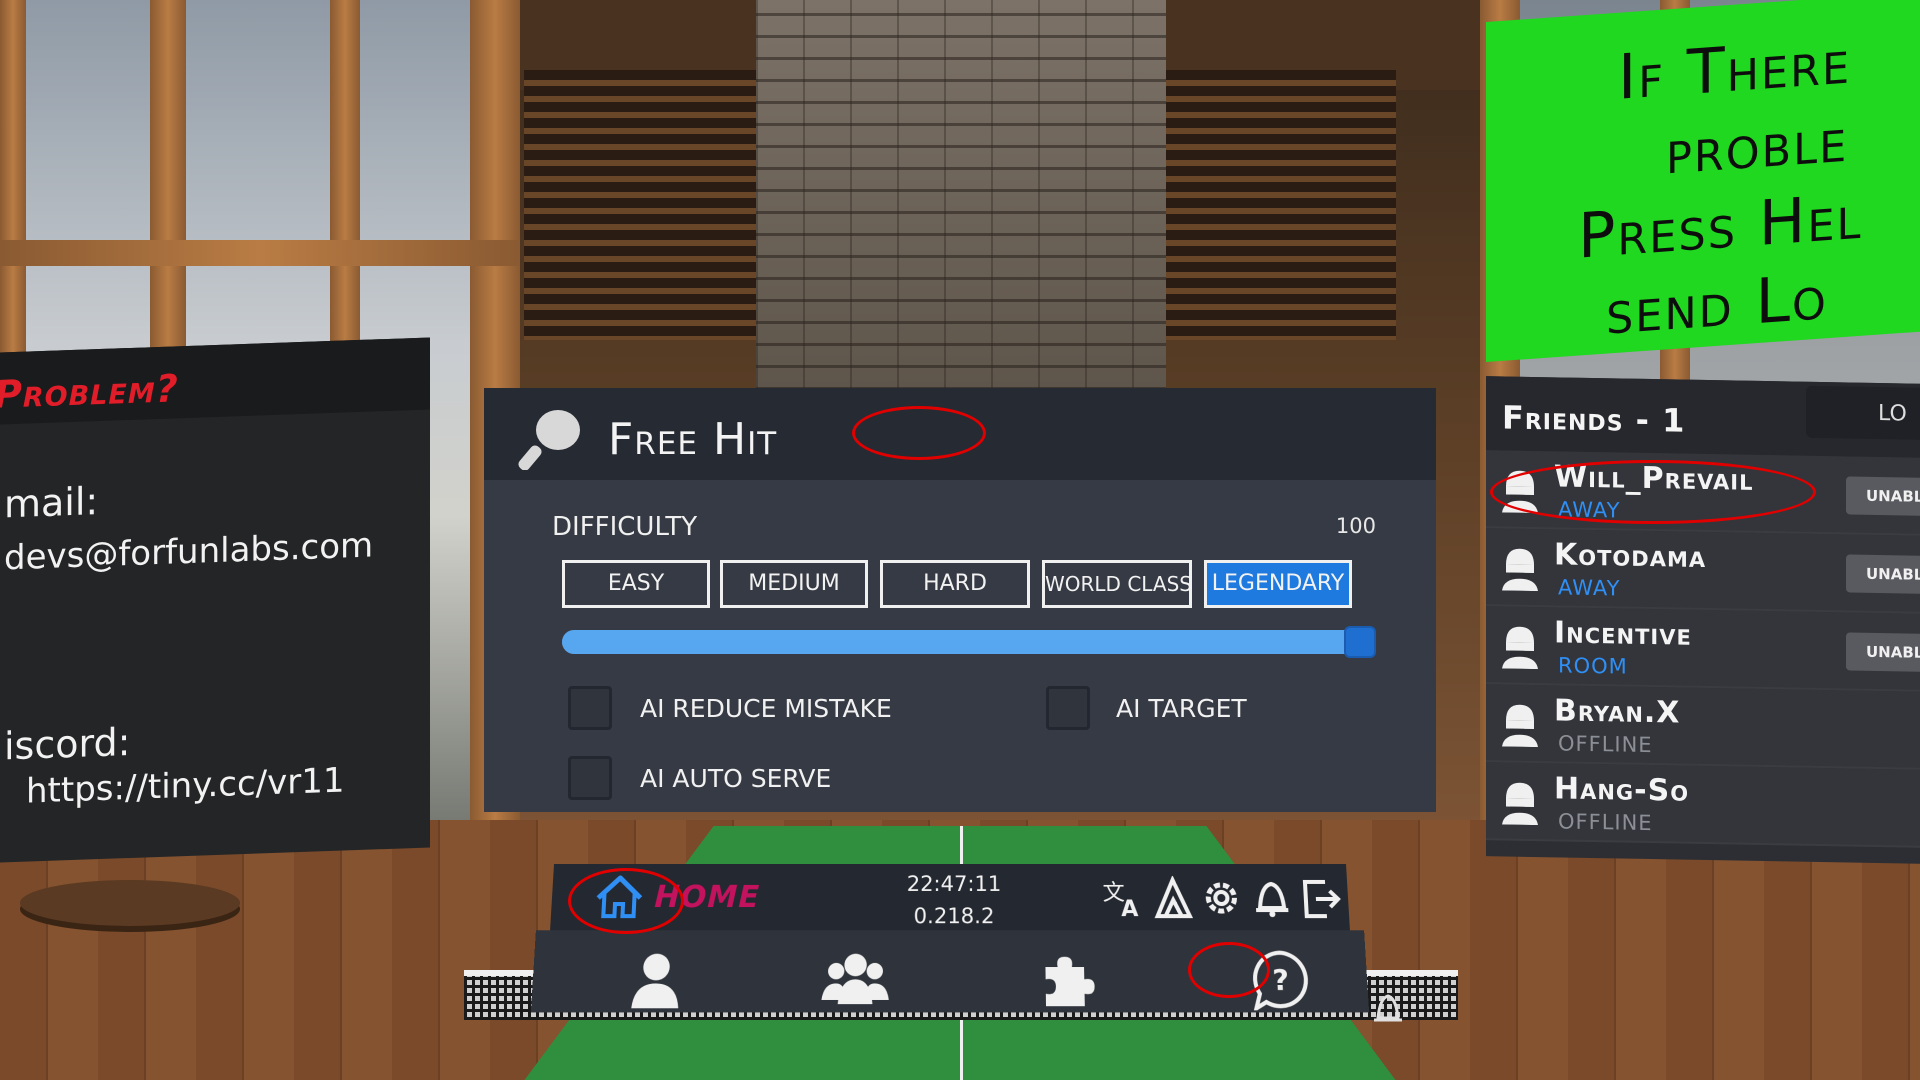  What do you see at coordinates (549, 440) in the screenshot?
I see `paddle-icon` at bounding box center [549, 440].